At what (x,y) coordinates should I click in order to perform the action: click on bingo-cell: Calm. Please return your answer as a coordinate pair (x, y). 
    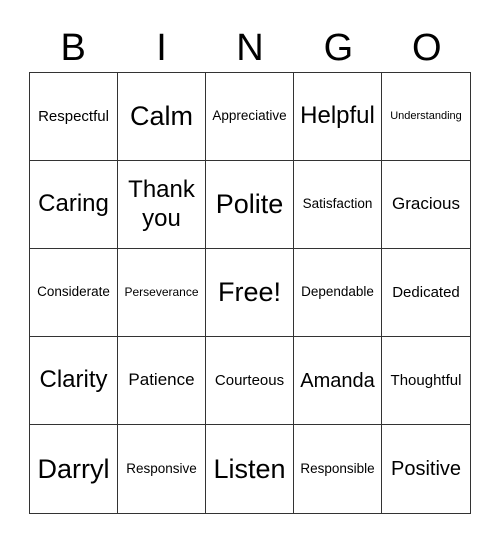
    Looking at the image, I should click on (162, 117).